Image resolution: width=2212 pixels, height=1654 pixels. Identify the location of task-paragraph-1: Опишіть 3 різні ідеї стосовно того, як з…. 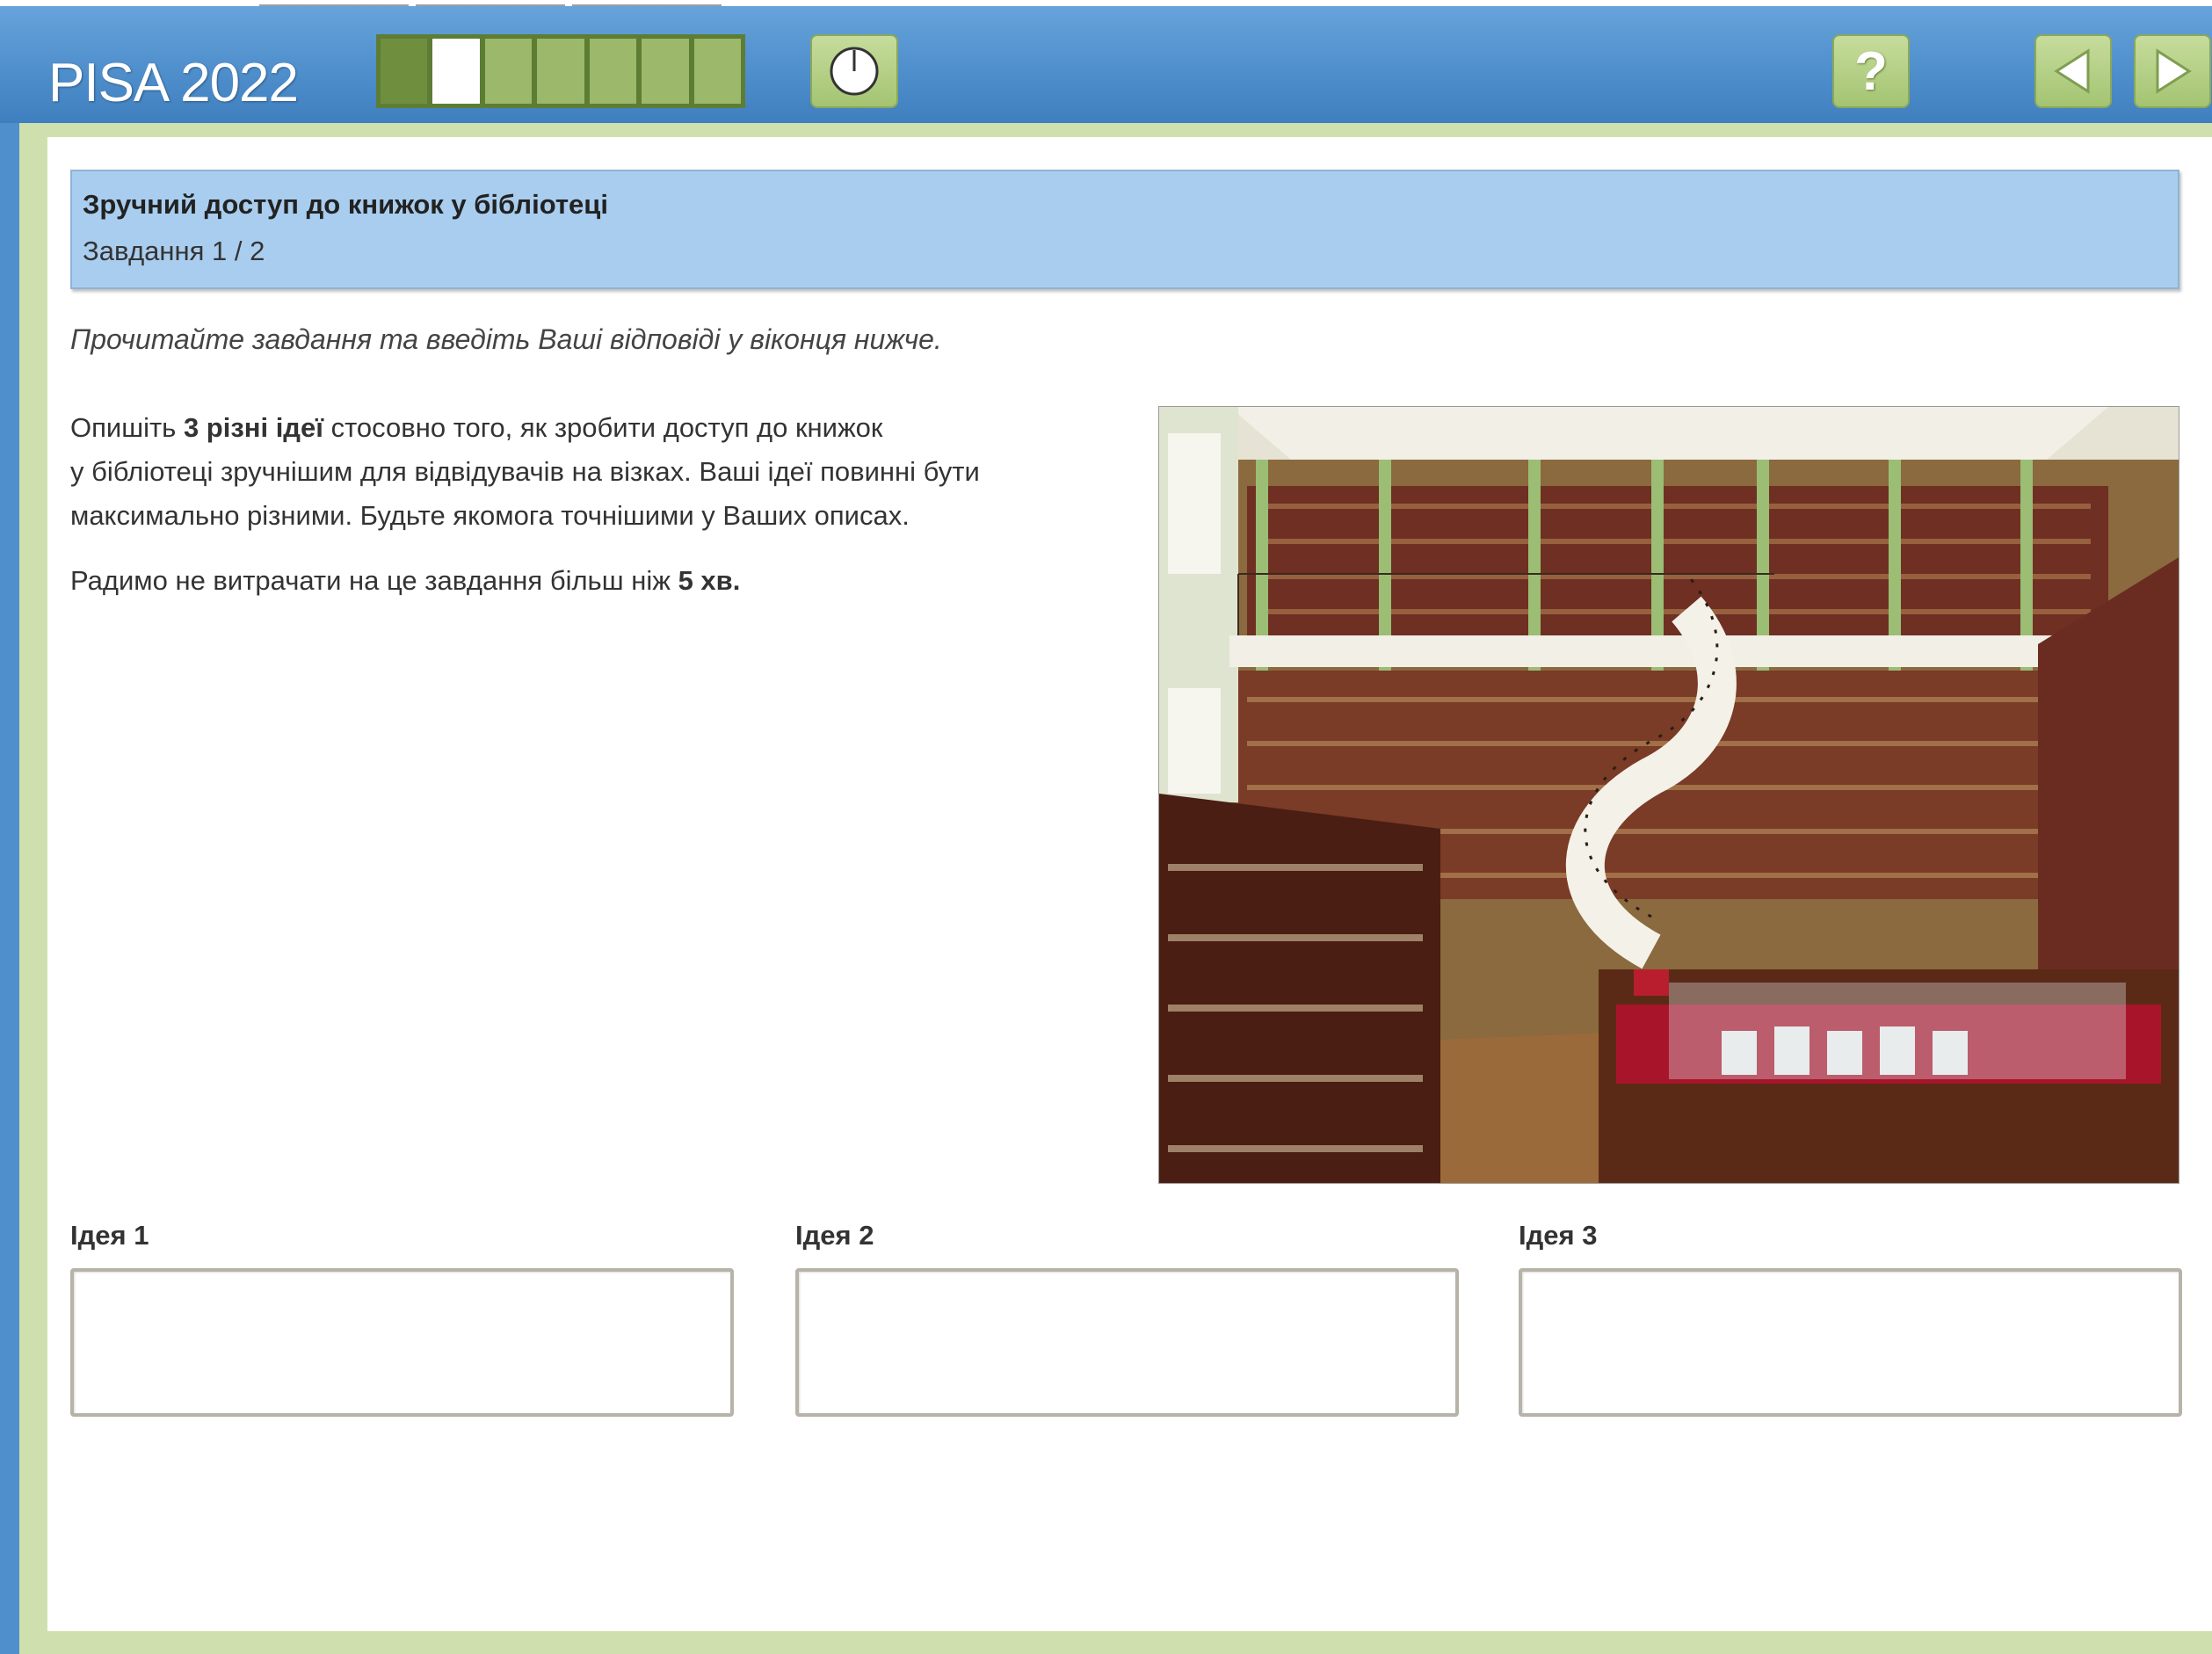
(598, 472).